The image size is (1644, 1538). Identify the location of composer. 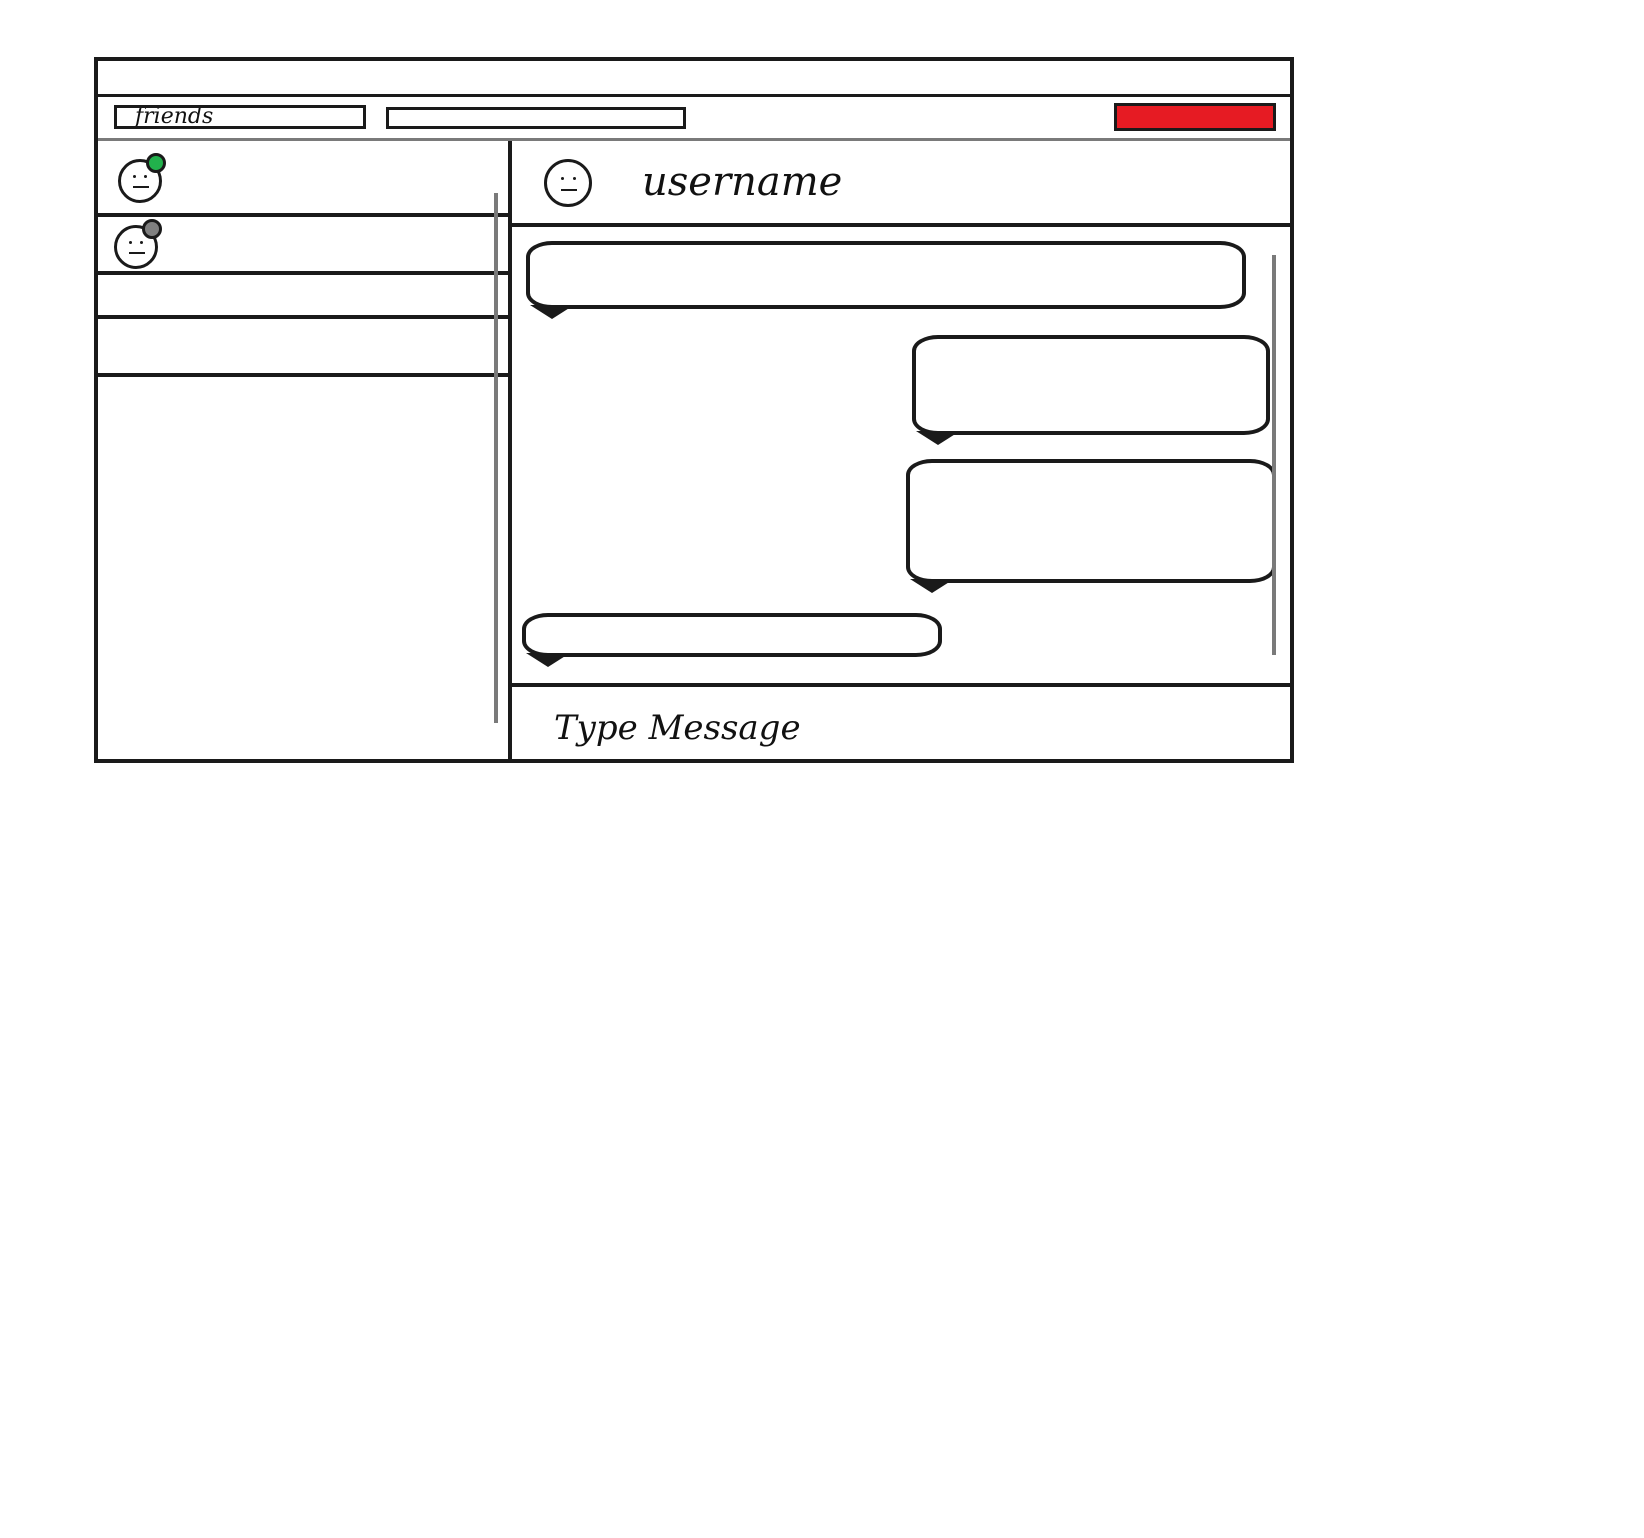
(901, 723).